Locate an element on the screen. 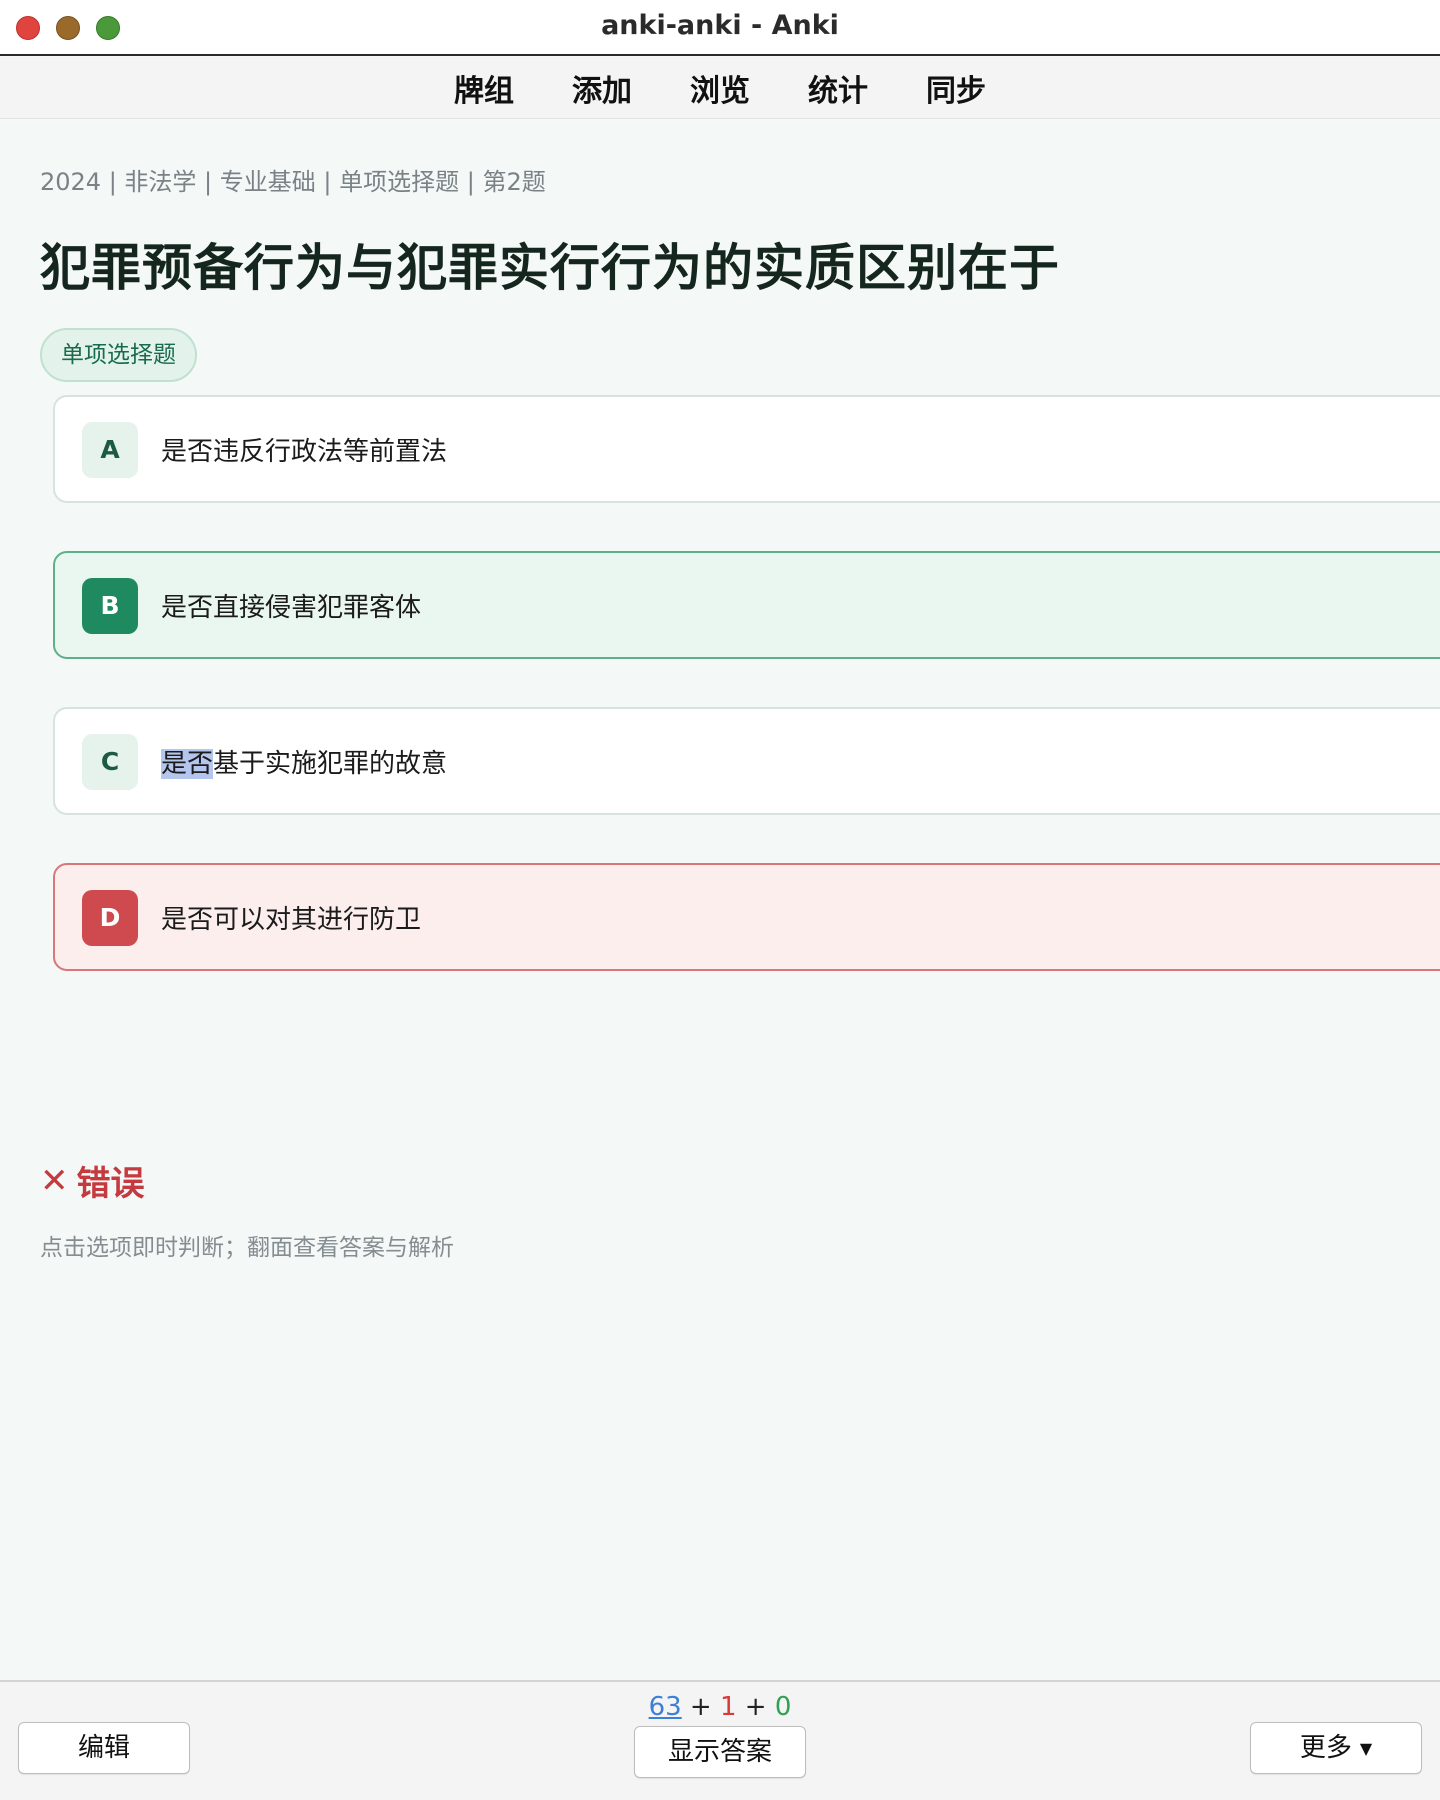 Image resolution: width=1440 pixels, height=1800 pixels. breadcrumb: 2024 | 非法学 | 专业基础 | 单项选择题 | 第2题 is located at coordinates (293, 182).